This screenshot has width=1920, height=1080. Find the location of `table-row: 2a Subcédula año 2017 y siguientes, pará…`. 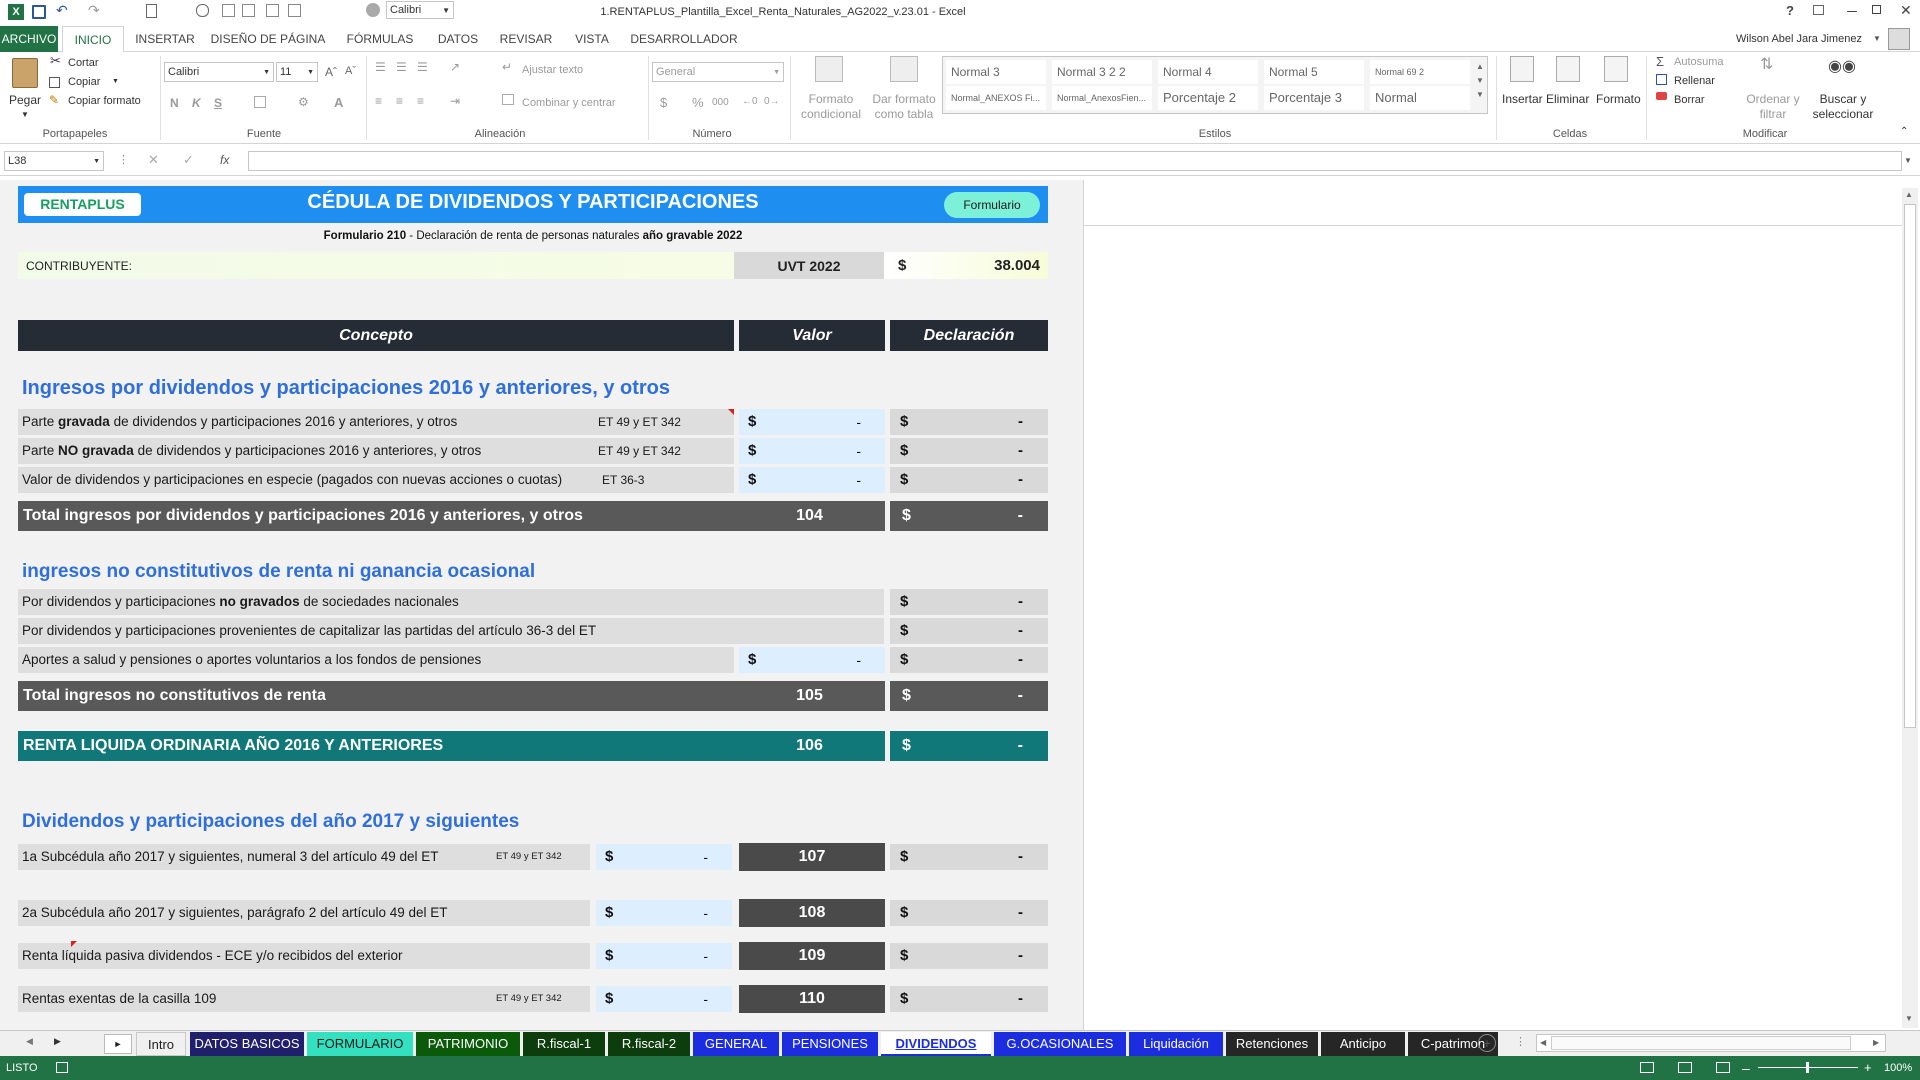

table-row: 2a Subcédula año 2017 y siguientes, pará… is located at coordinates (304, 913).